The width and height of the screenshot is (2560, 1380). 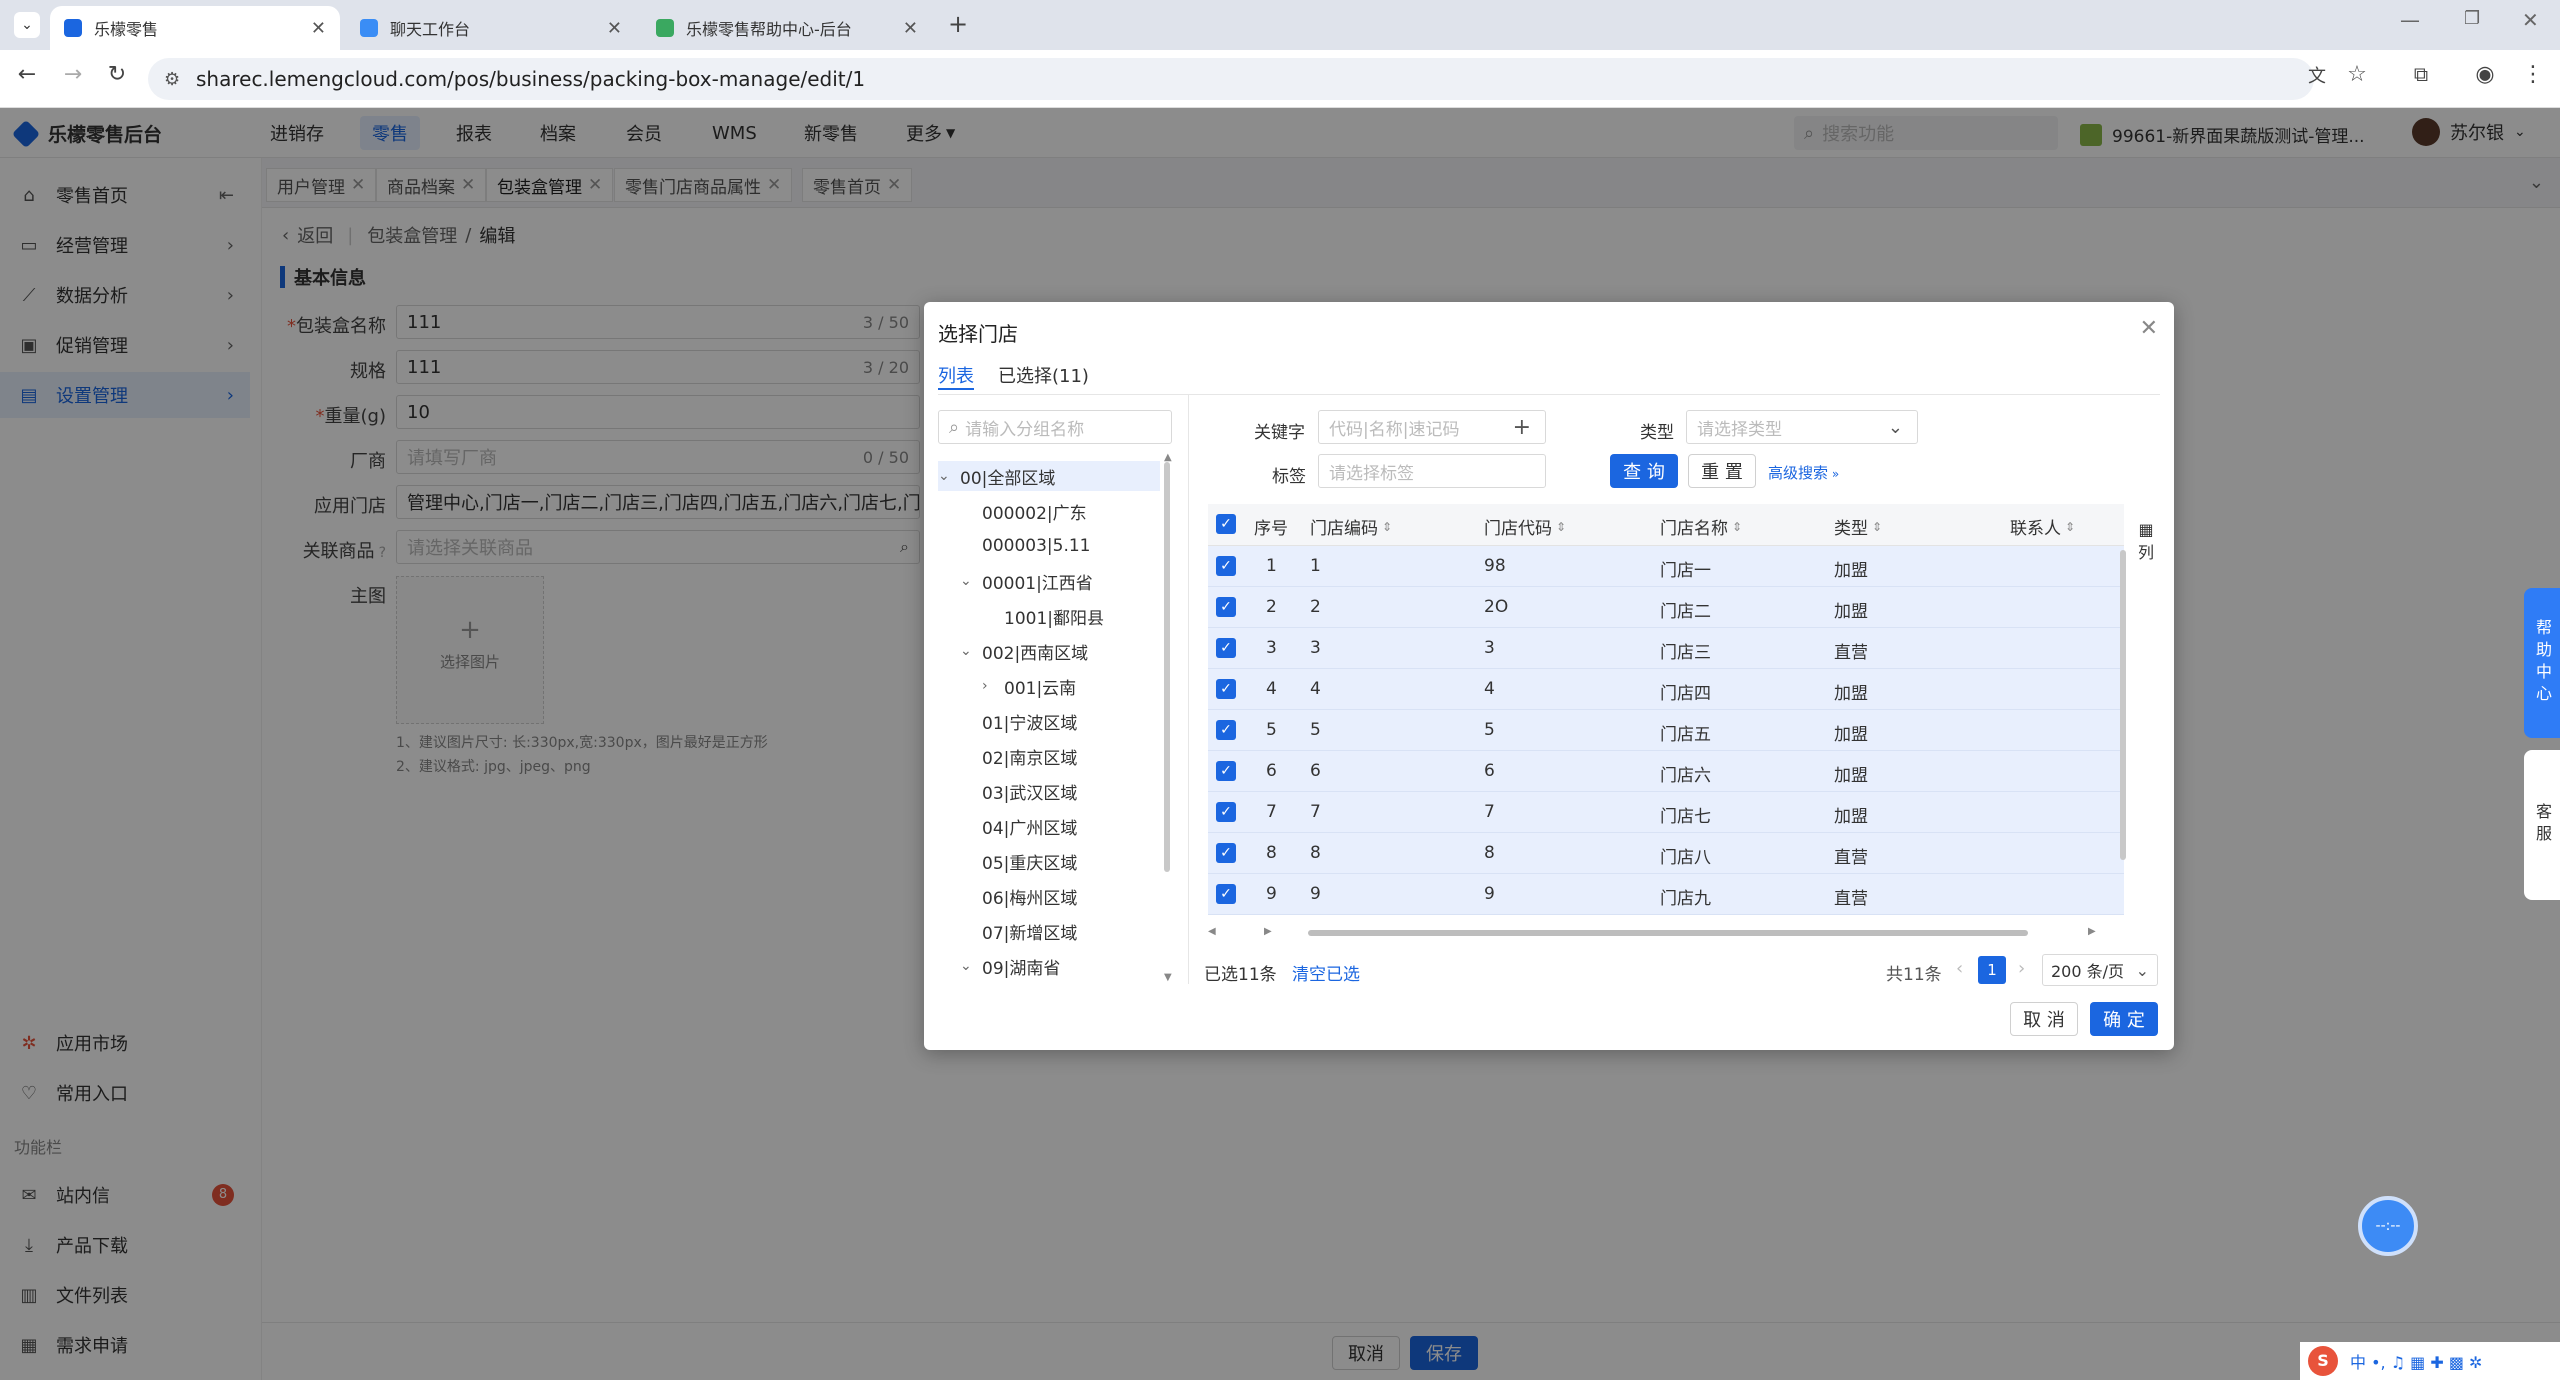 What do you see at coordinates (1666, 812) in the screenshot?
I see `table-row: ✓ 7 7 7 门店七 加盟` at bounding box center [1666, 812].